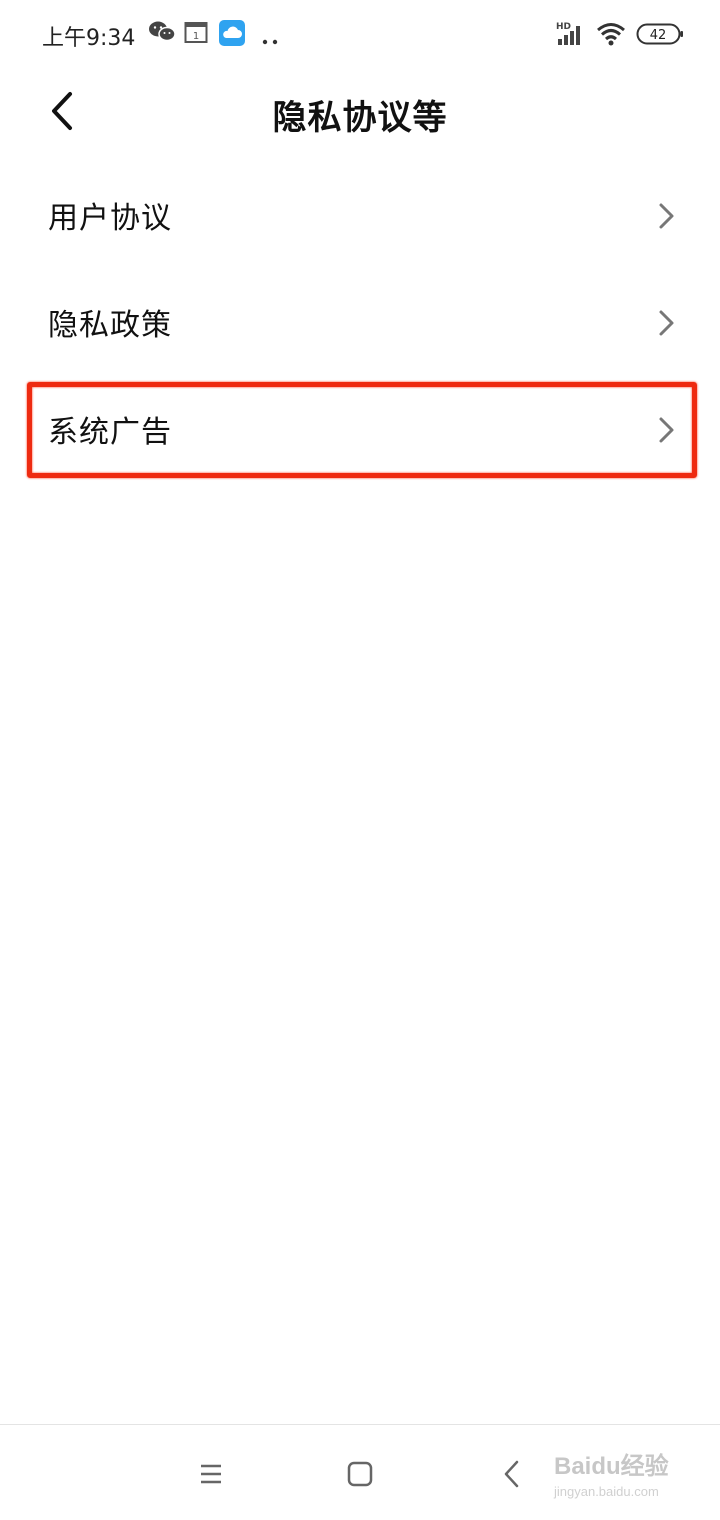  I want to click on cloud-icon, so click(232, 35).